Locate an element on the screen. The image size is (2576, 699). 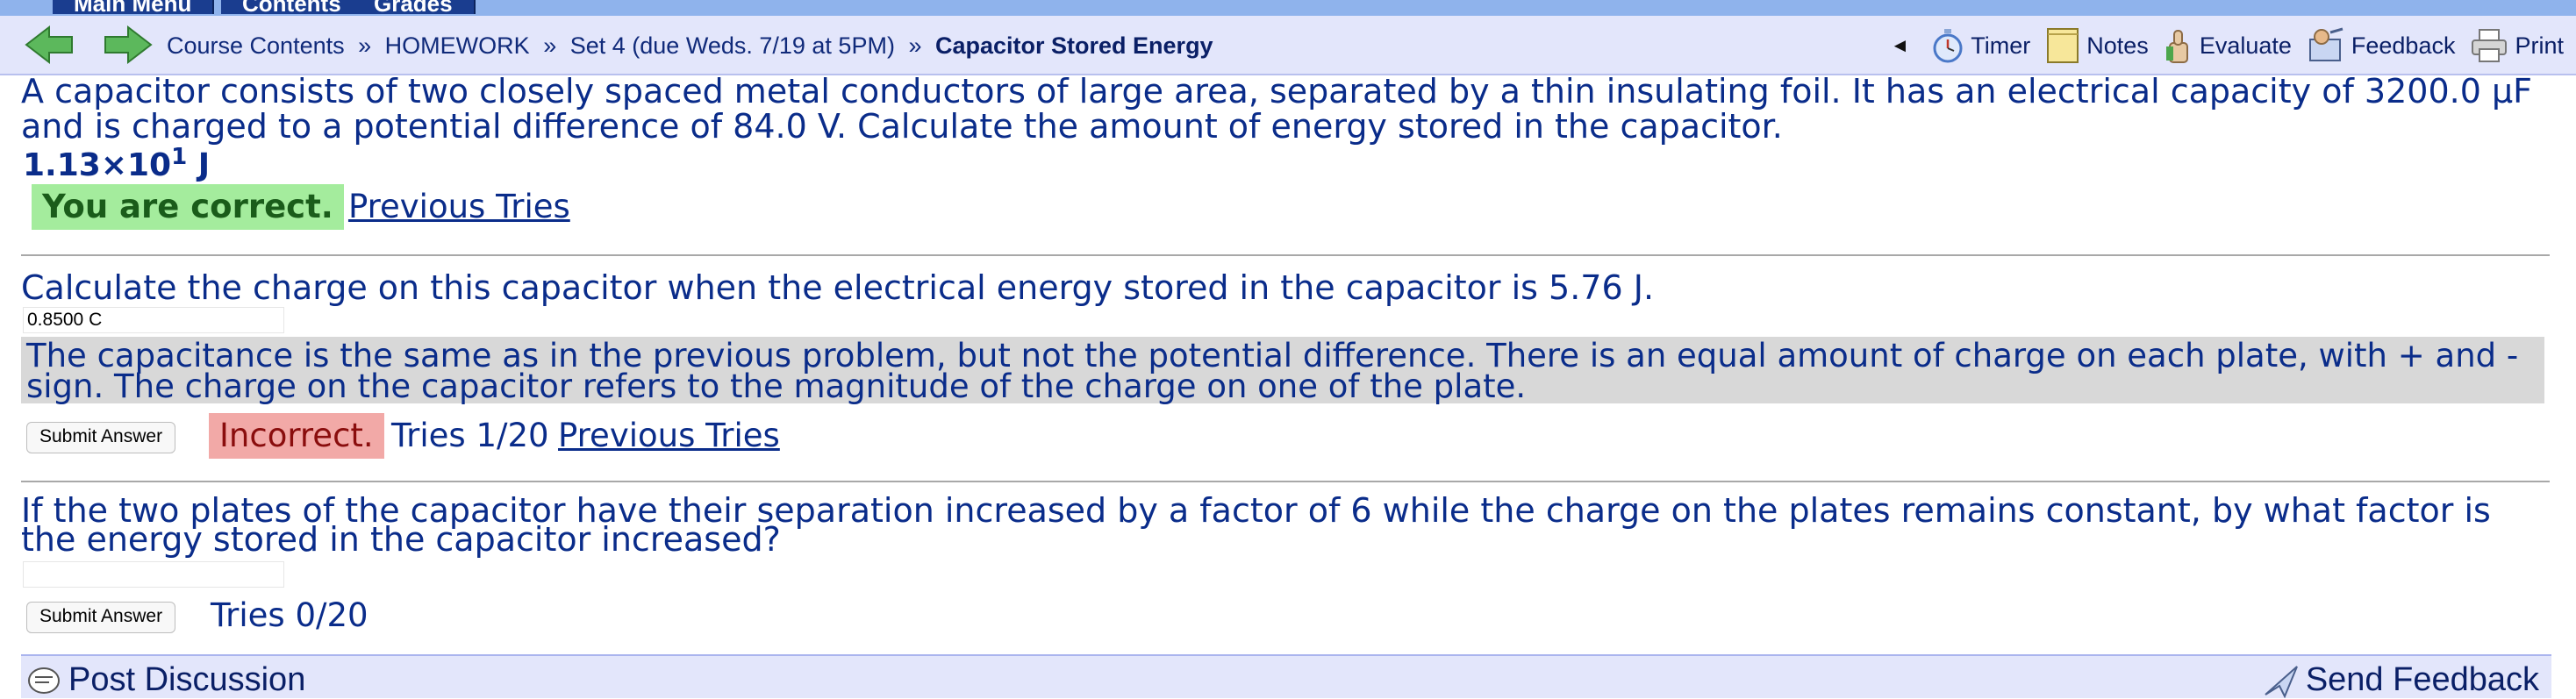
send-feedback-button: Send Feedback is located at coordinates (2400, 680).